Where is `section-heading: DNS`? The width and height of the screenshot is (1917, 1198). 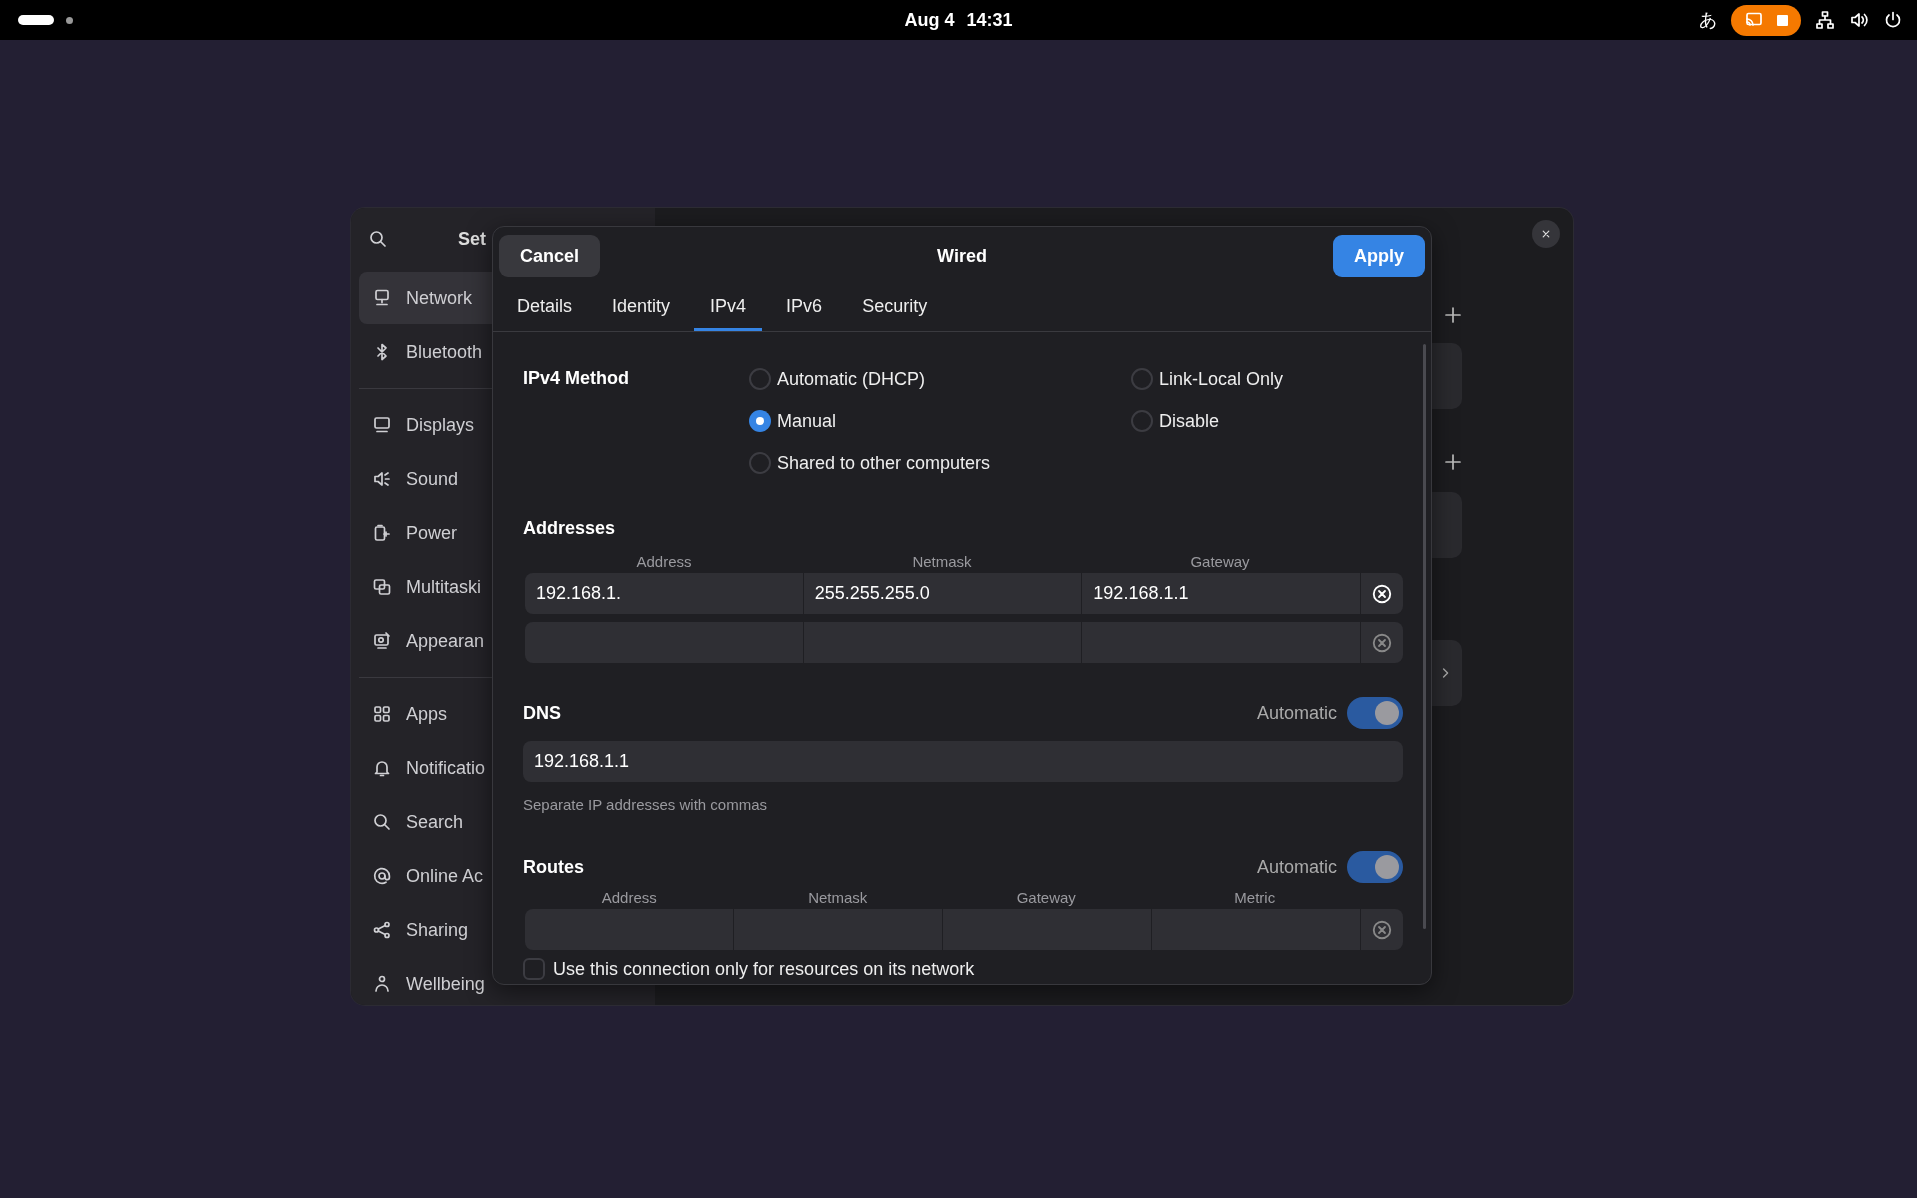 section-heading: DNS is located at coordinates (542, 713).